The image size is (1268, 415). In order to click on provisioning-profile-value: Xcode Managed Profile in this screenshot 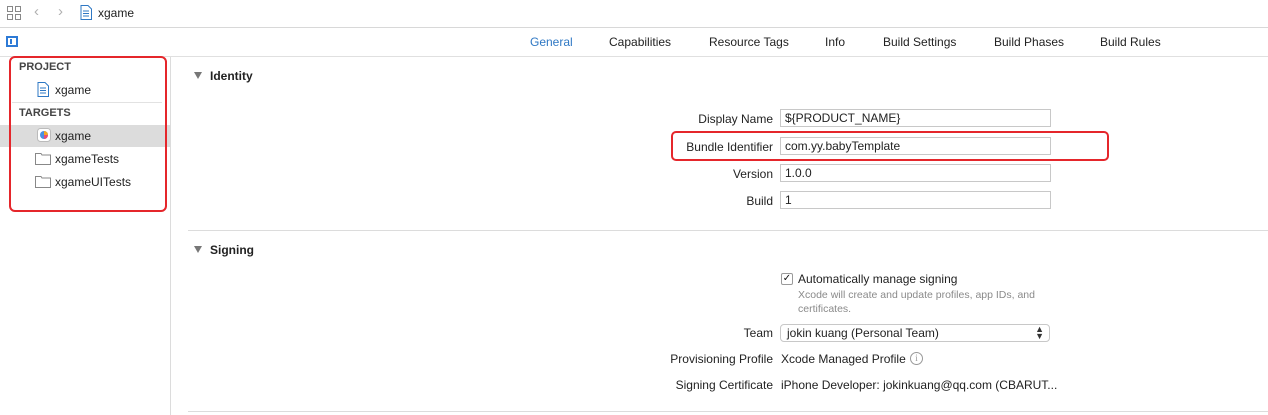, I will do `click(843, 359)`.